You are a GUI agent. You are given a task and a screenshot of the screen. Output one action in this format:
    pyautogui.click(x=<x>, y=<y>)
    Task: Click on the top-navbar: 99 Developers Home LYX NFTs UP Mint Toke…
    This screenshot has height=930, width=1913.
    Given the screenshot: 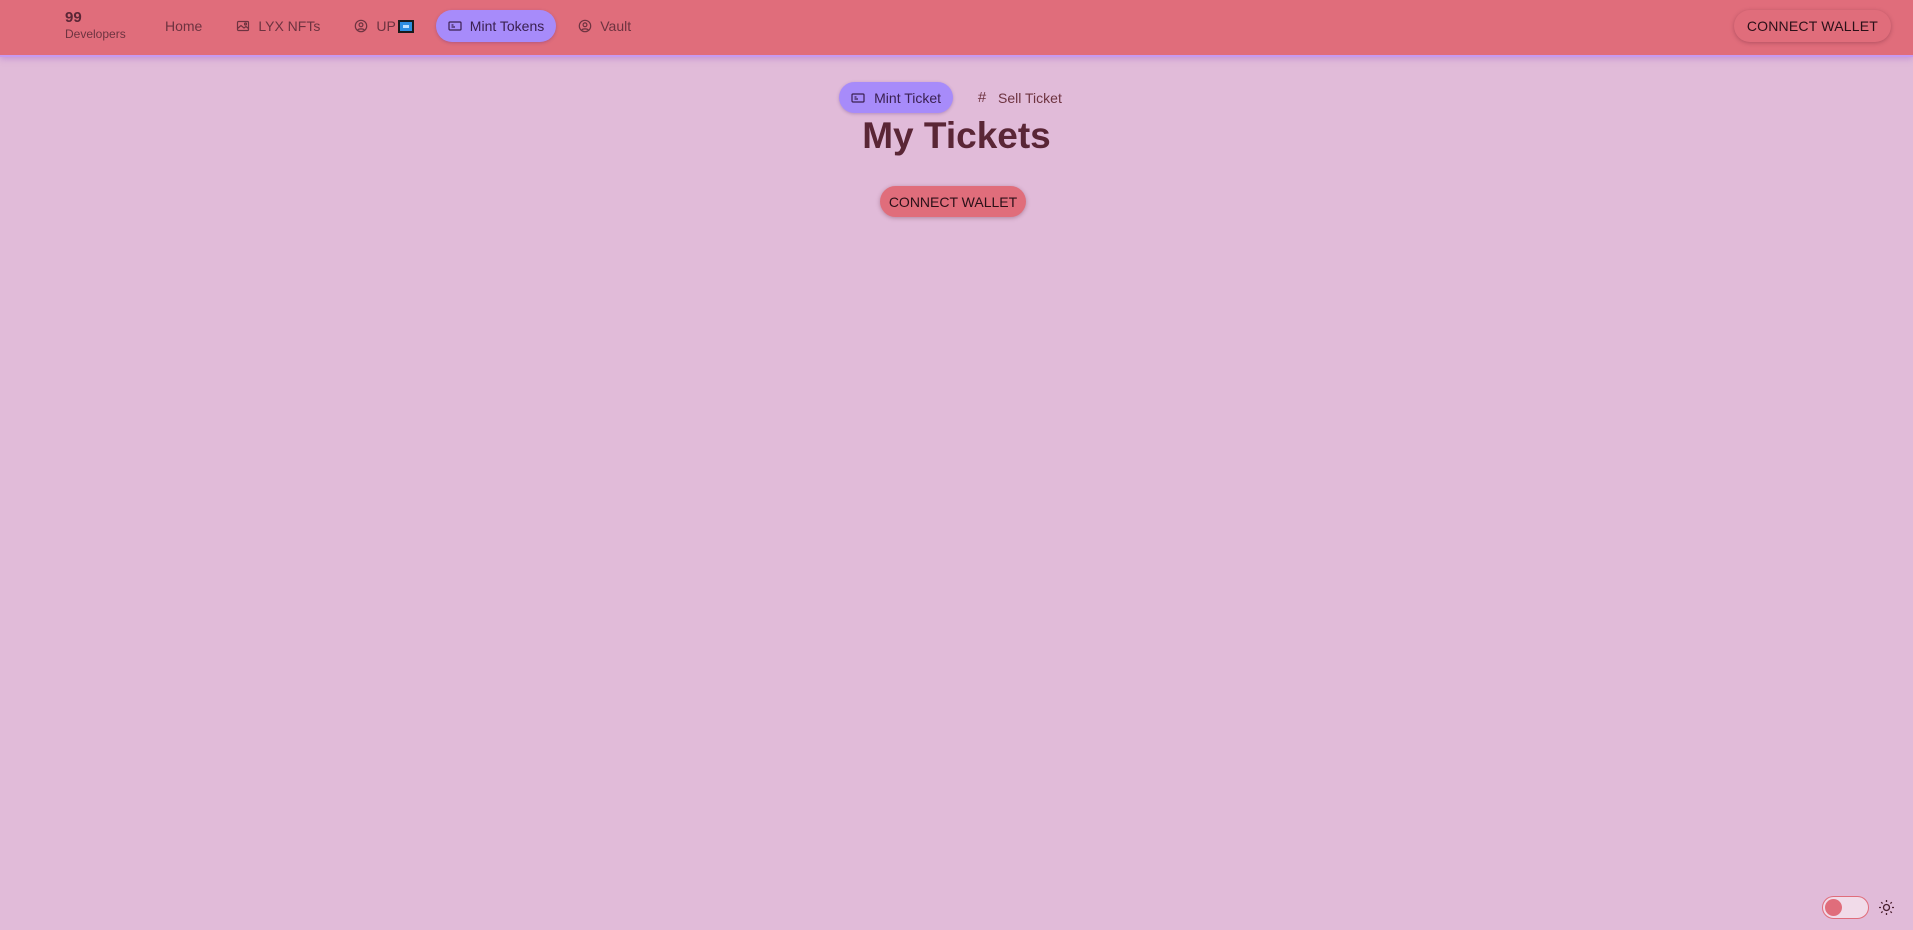 What is the action you would take?
    pyautogui.click(x=956, y=28)
    